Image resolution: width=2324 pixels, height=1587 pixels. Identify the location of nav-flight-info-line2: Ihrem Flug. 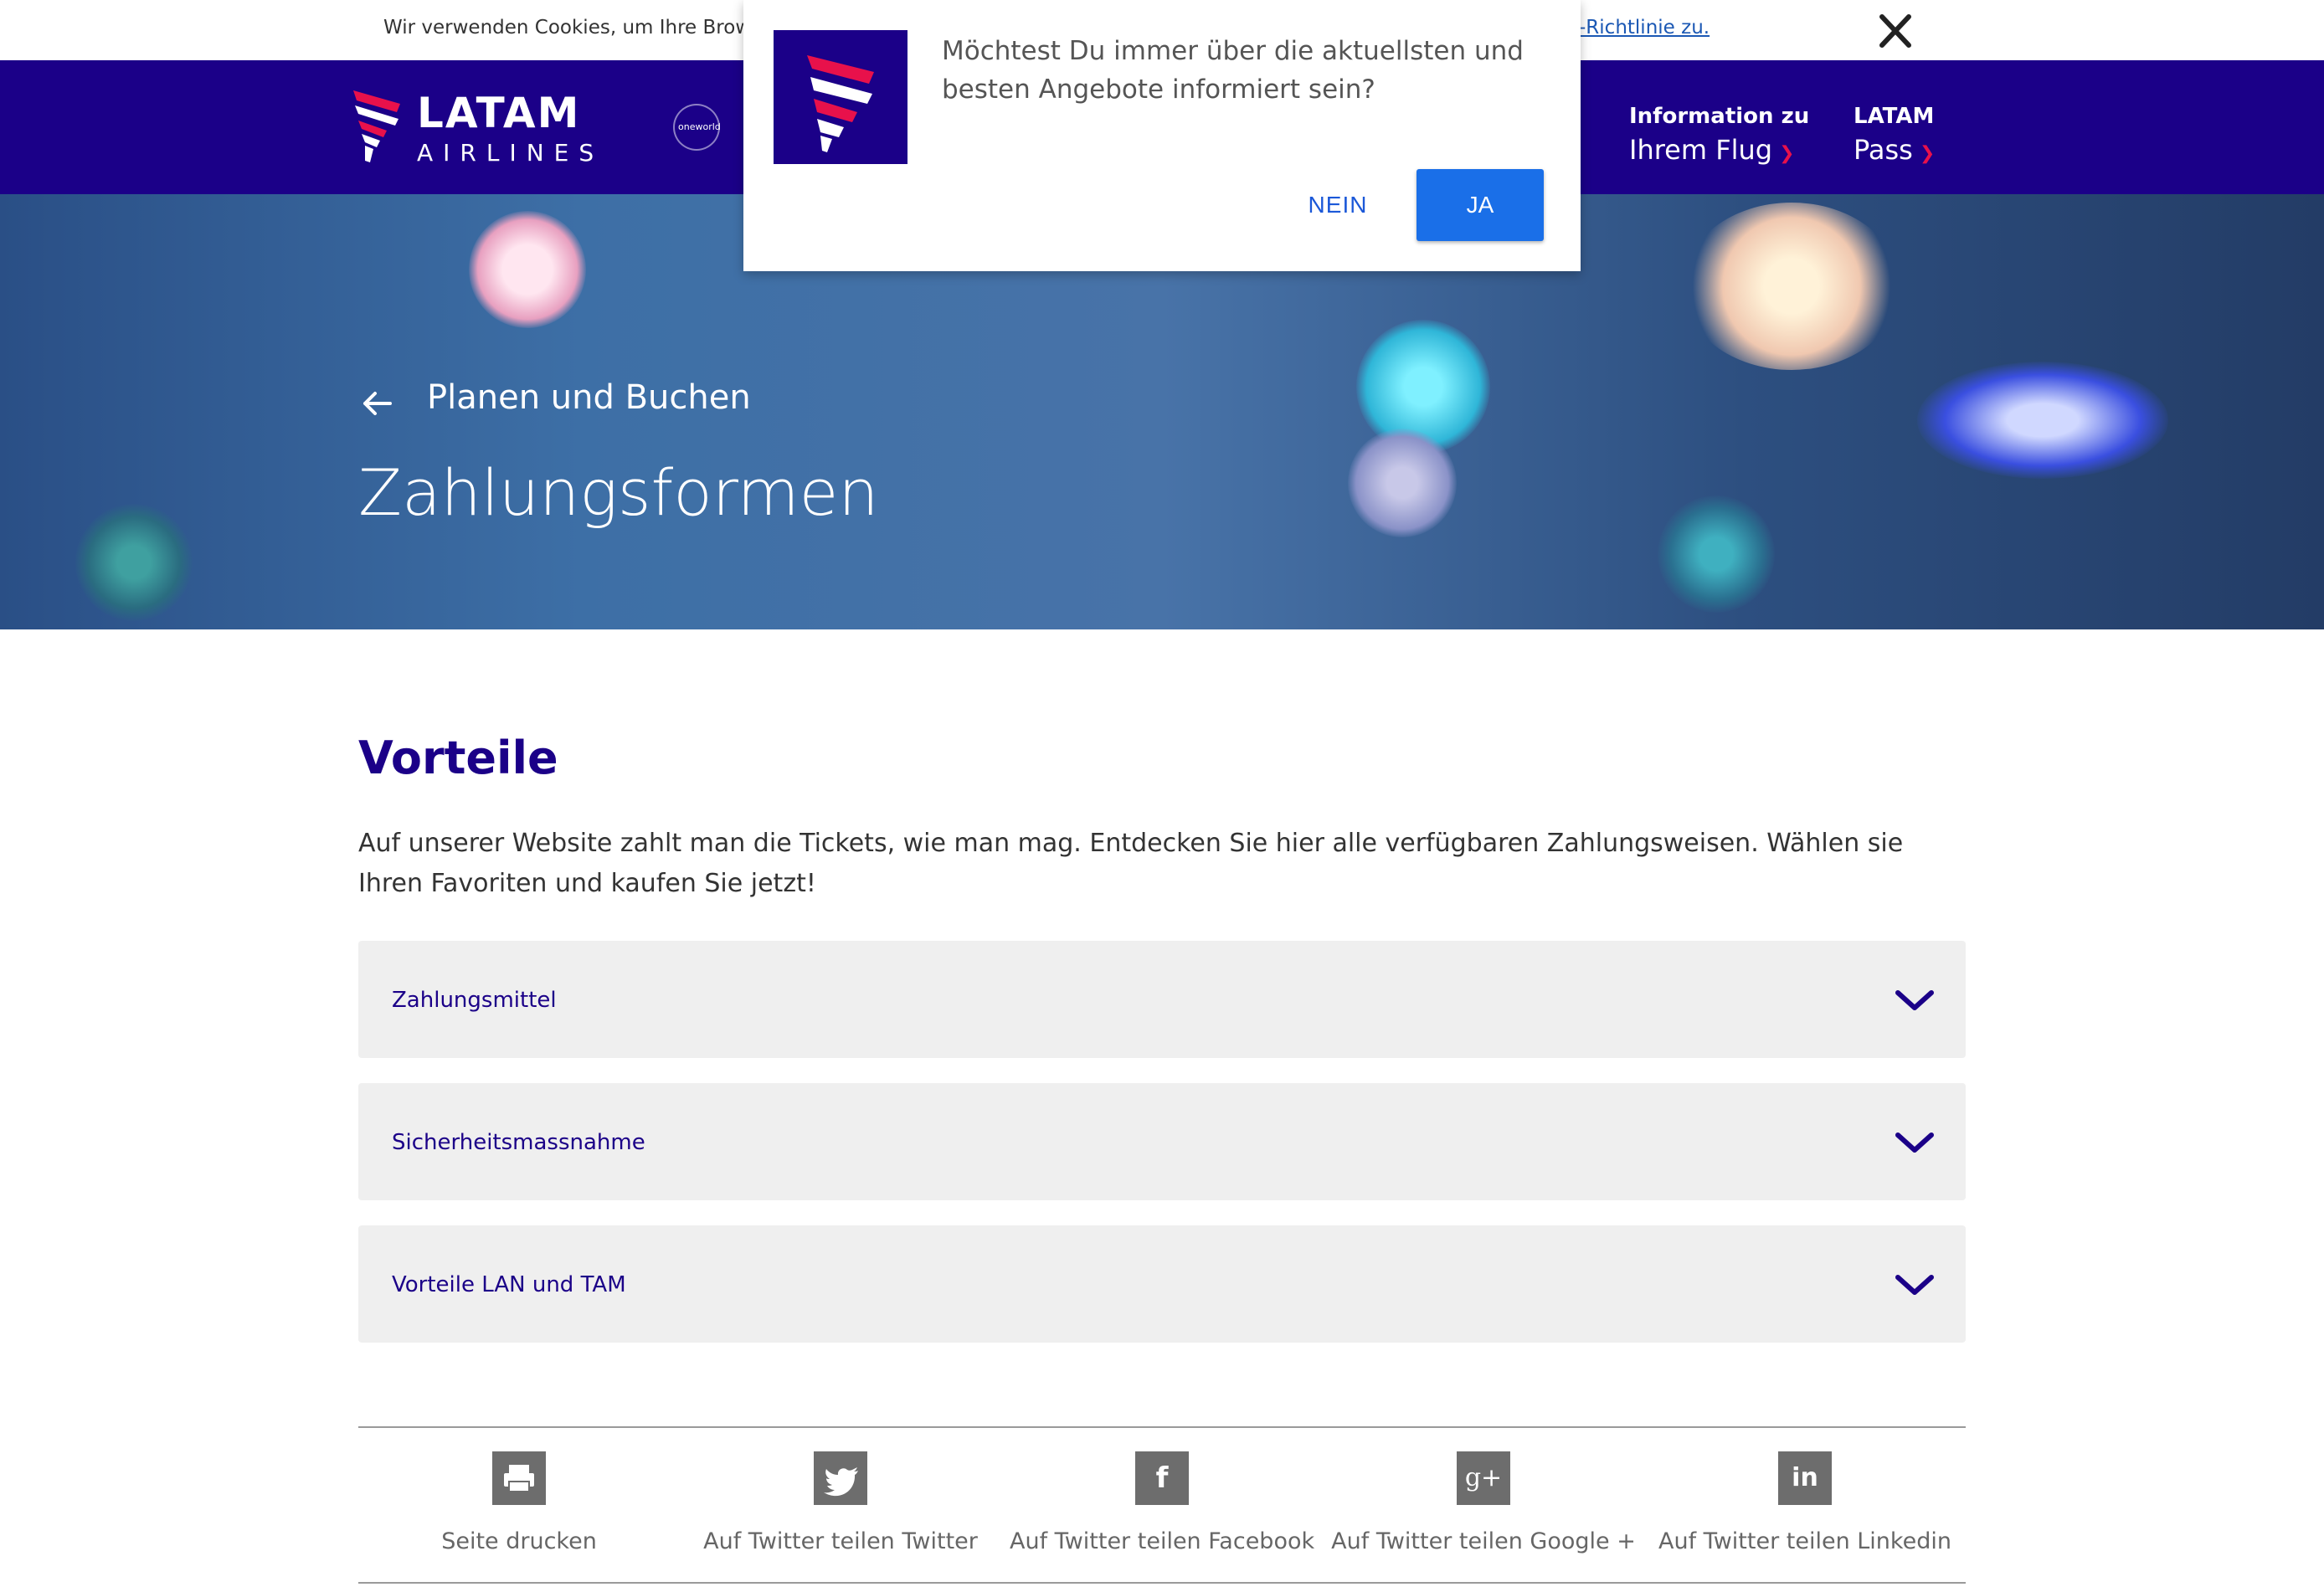
(1701, 150).